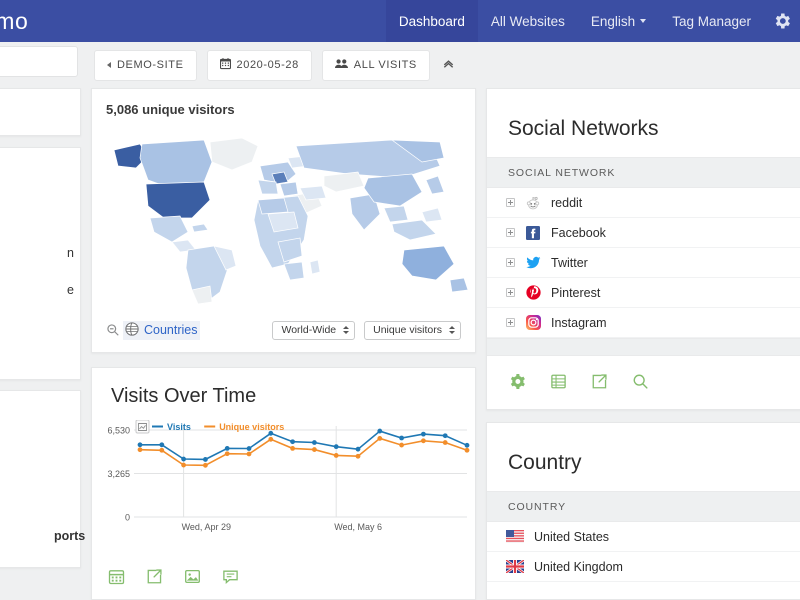 The image size is (800, 600). Describe the element at coordinates (578, 566) in the screenshot. I see `table-row-label: United Kingdom` at that location.